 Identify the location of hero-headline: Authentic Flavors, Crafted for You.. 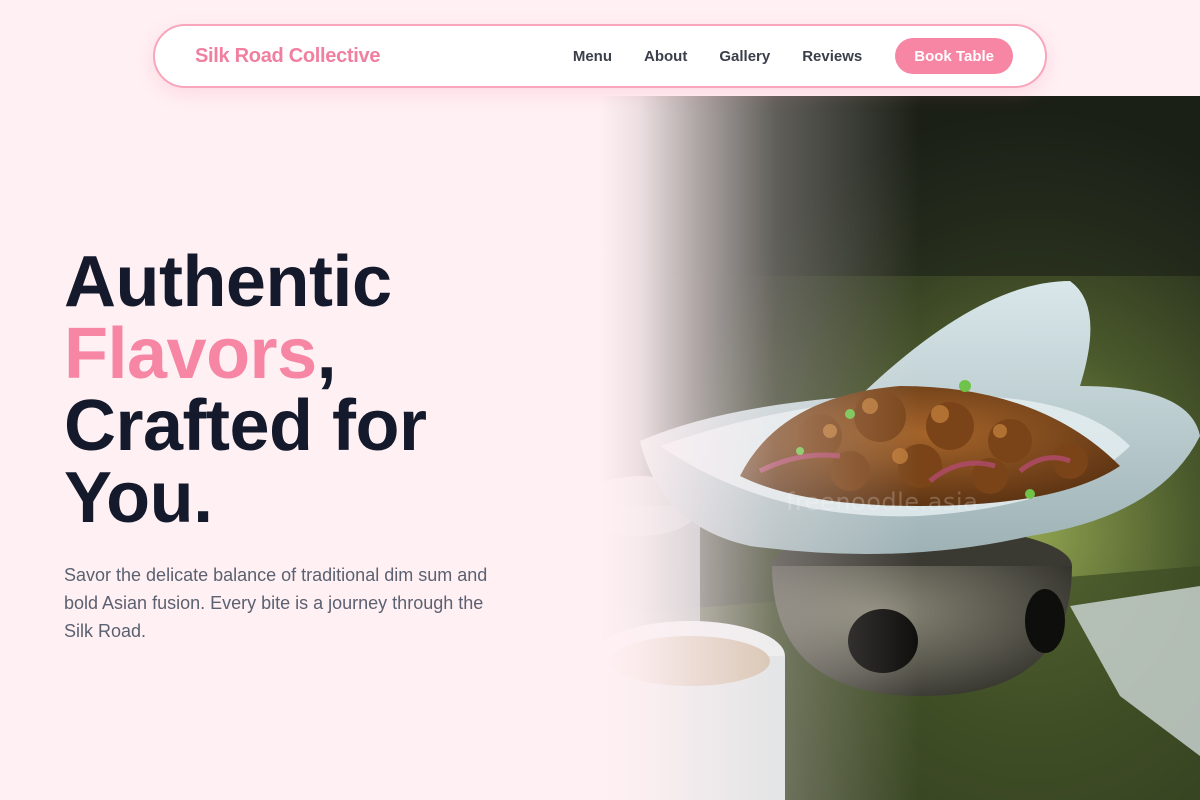
(245, 390).